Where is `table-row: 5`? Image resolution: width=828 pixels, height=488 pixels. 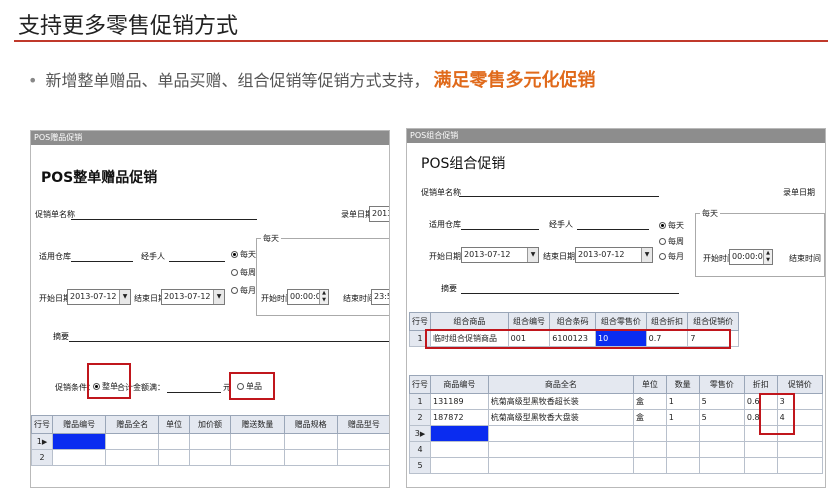 table-row: 5 is located at coordinates (616, 465).